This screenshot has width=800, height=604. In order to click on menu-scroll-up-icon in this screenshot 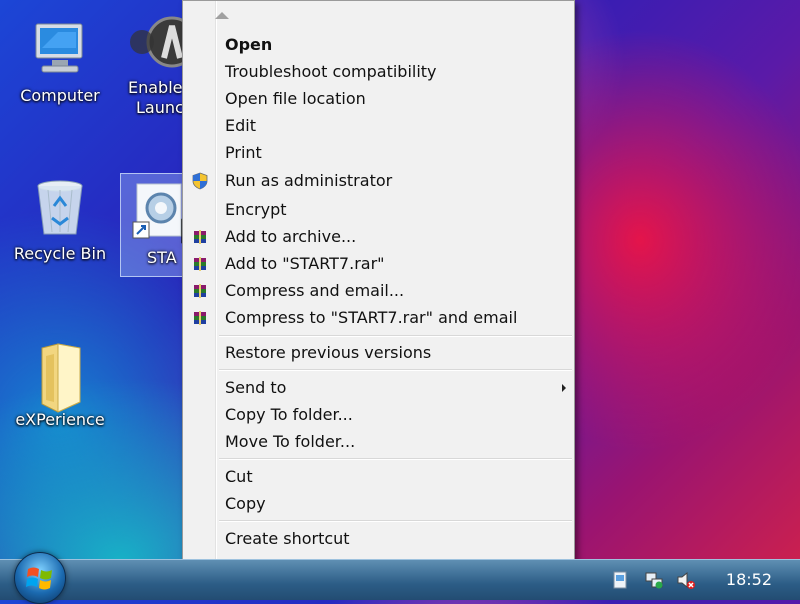, I will do `click(222, 15)`.